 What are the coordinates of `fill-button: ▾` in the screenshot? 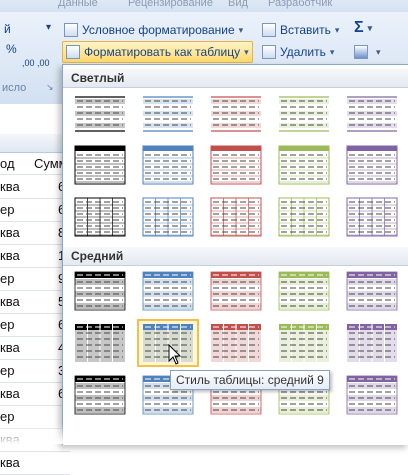 It's located at (367, 52).